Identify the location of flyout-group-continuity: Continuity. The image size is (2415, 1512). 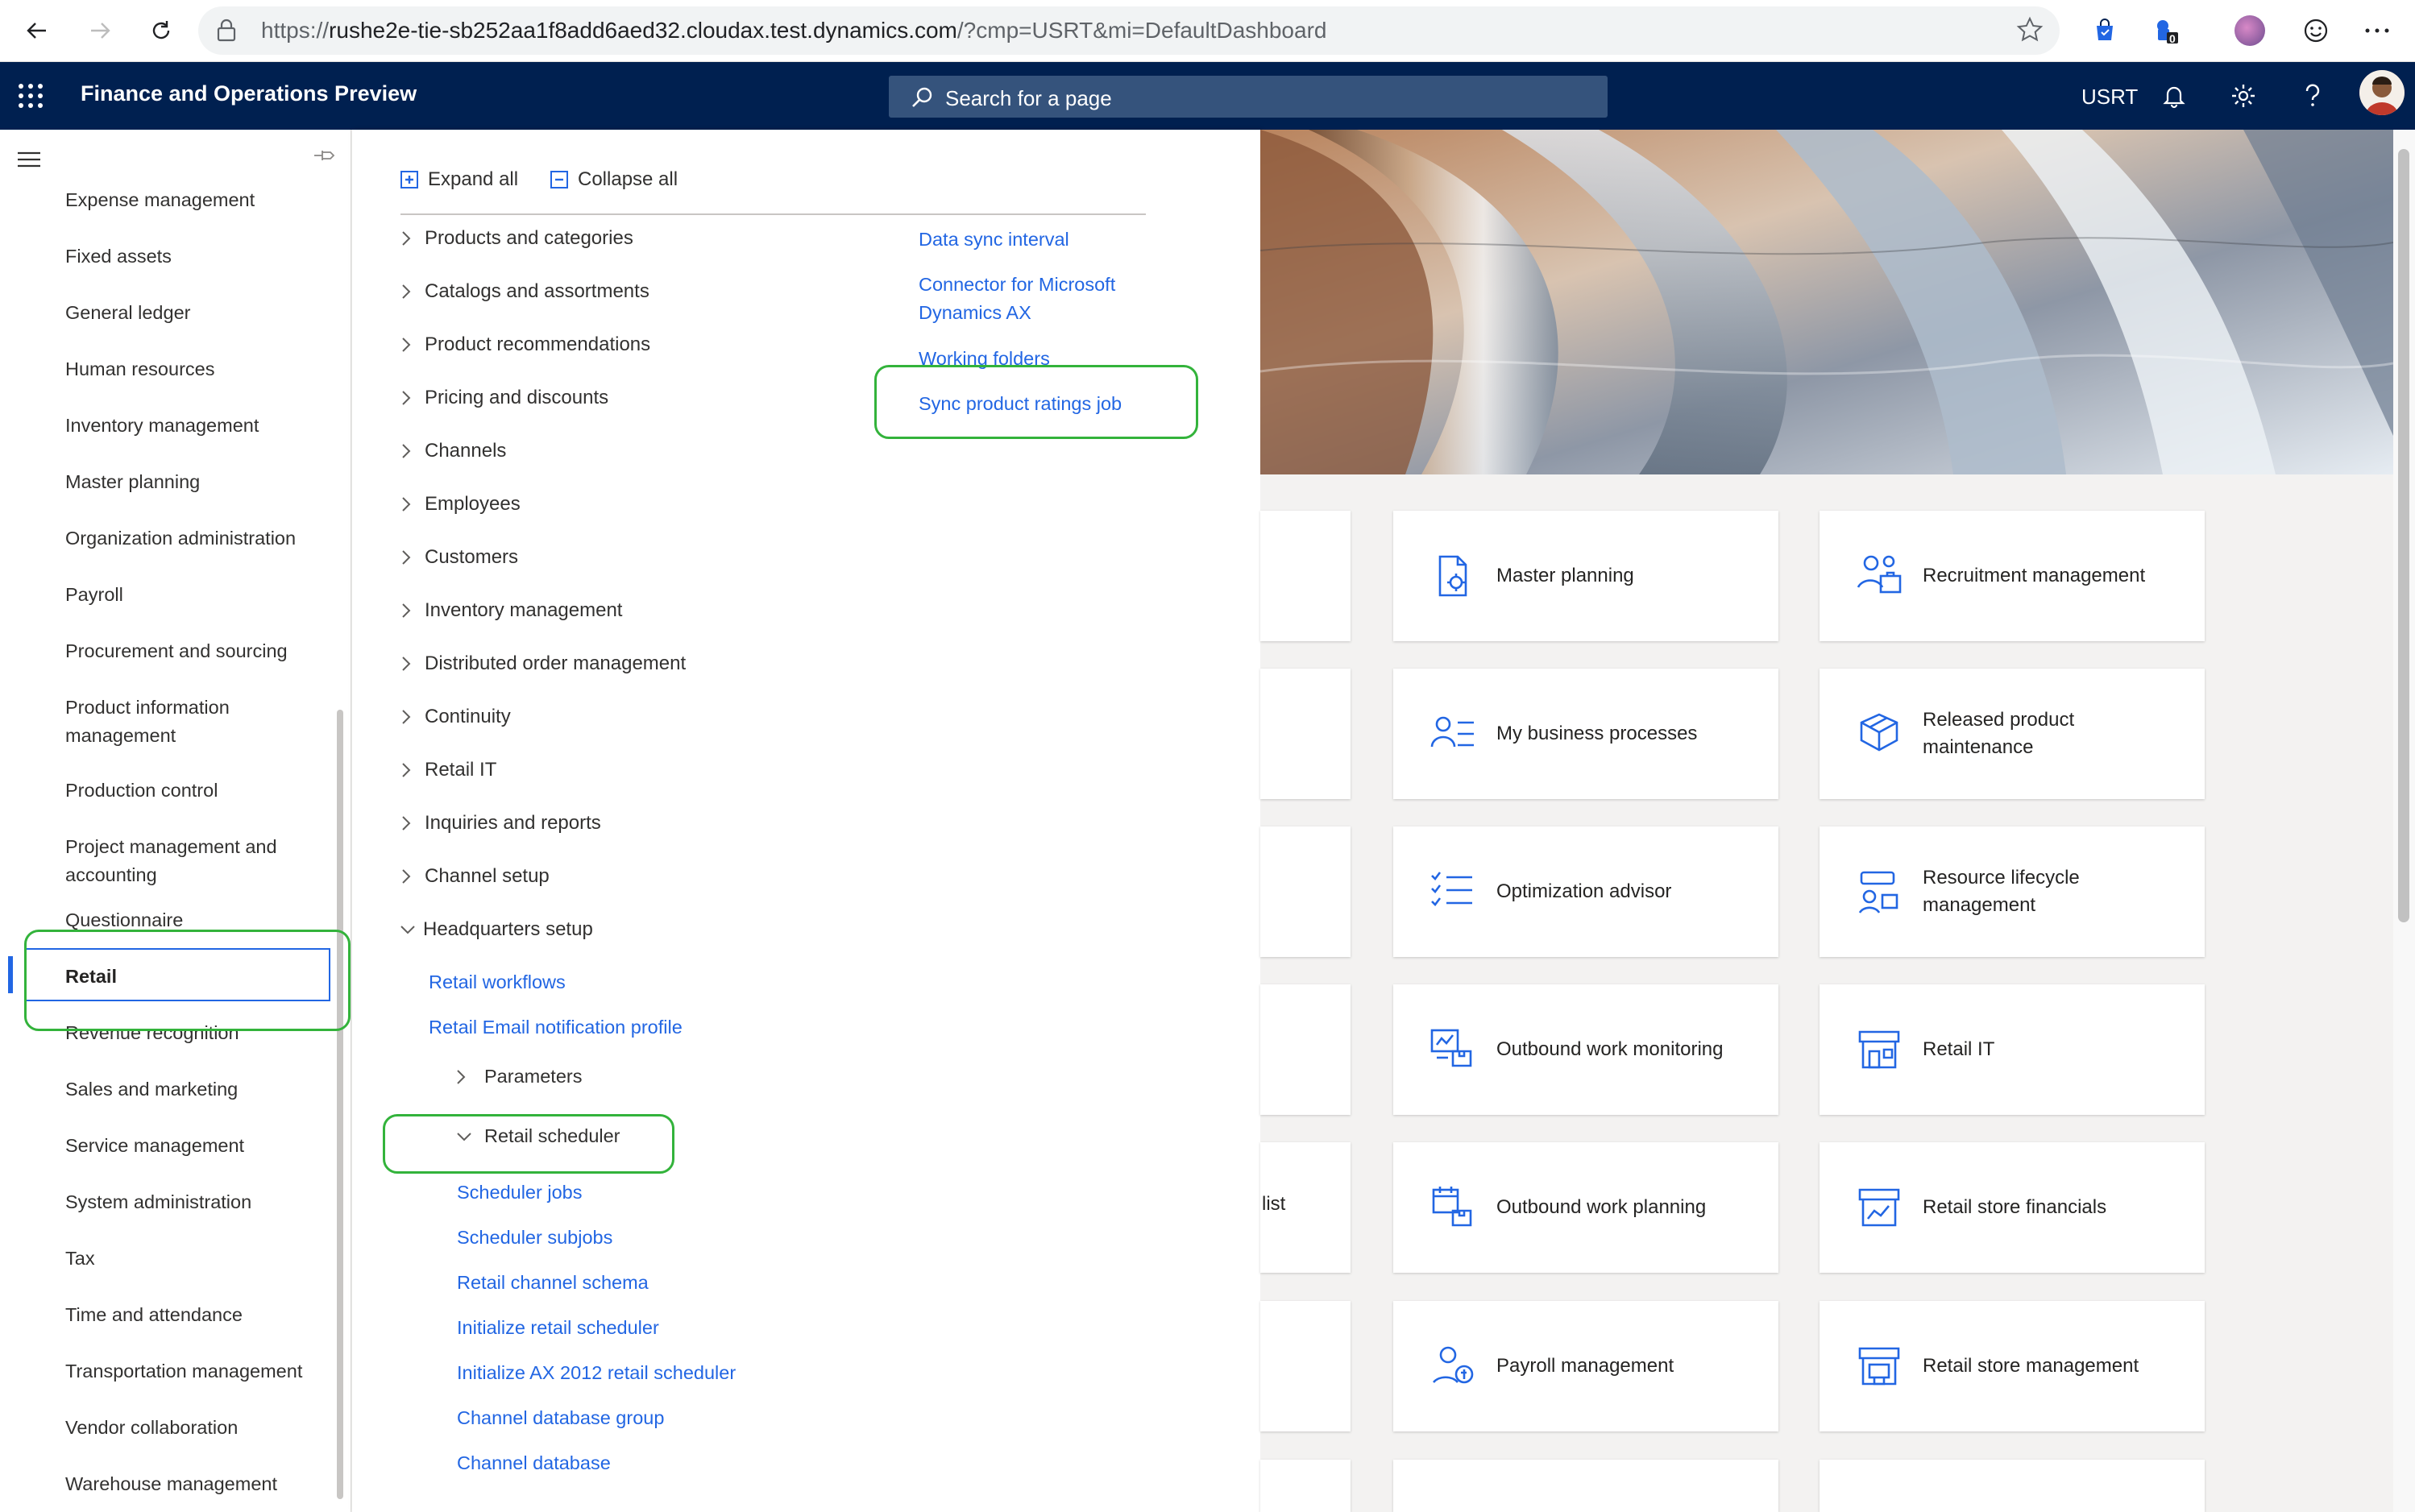
(456, 717).